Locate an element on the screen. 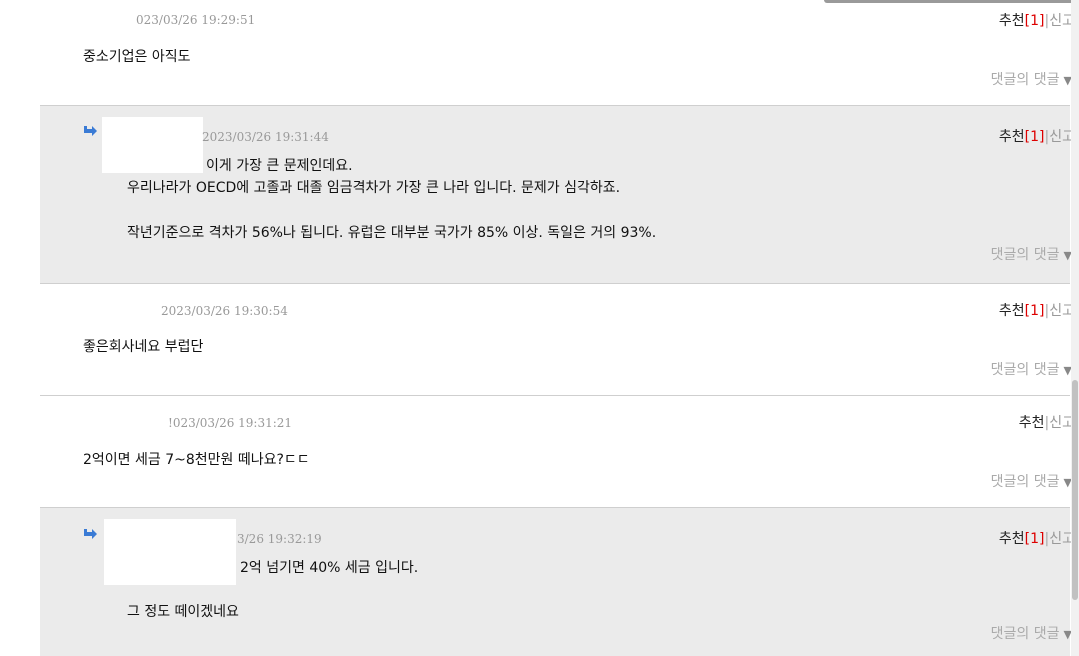  comment-text: 이게 가장 큰 문제인데요. is located at coordinates (279, 166).